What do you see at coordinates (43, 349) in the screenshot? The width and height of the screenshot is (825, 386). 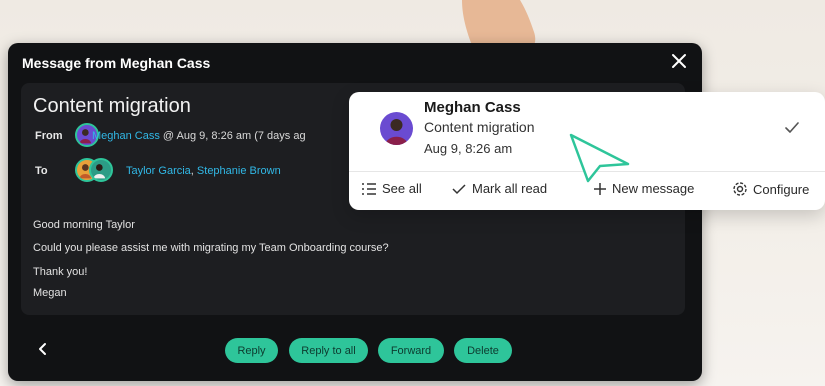 I see `chevron-left-icon` at bounding box center [43, 349].